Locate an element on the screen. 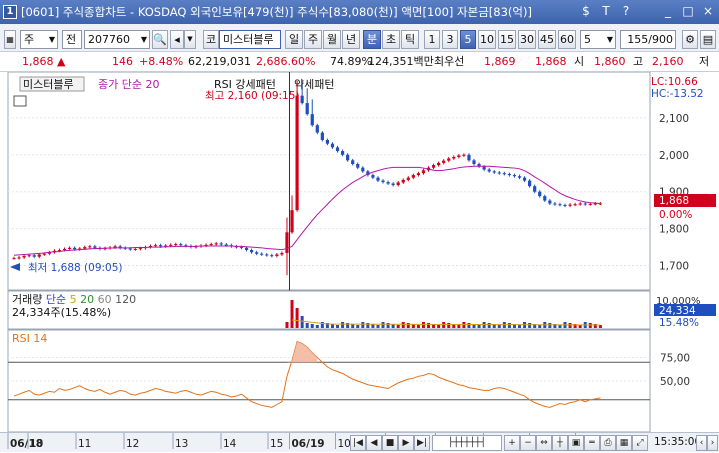 Image resolution: width=719 pixels, height=453 pixels. period-week-button: 주 is located at coordinates (313, 39).